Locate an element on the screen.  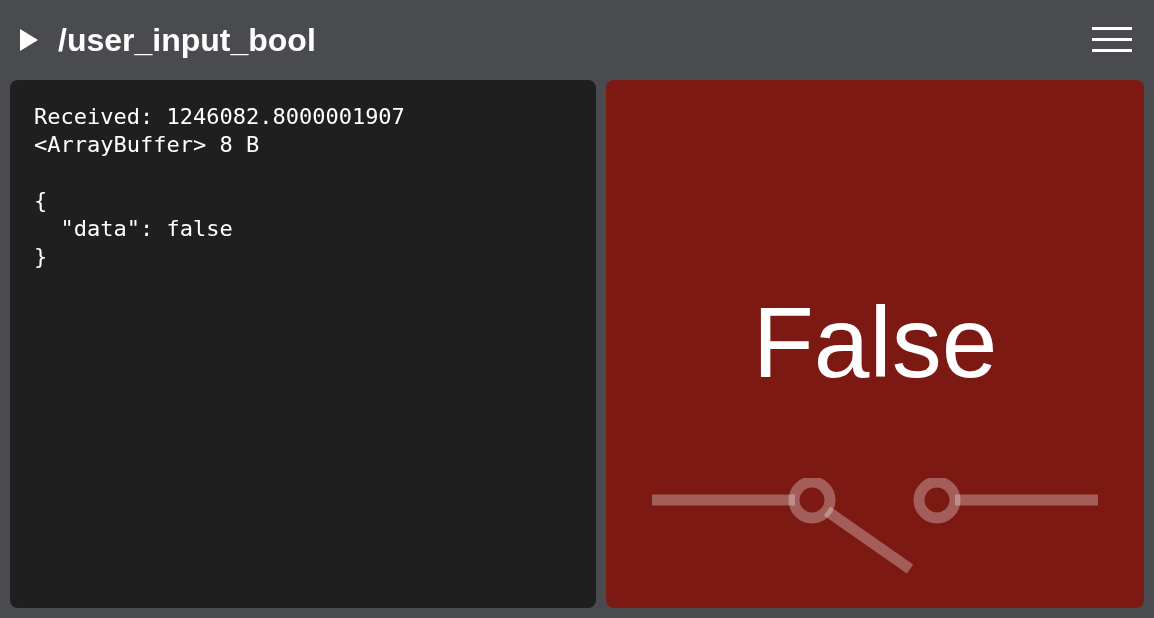
message-meta: Received: 1246082.8000001907 <ArrayBuffer> 8 B is located at coordinates (220, 131).